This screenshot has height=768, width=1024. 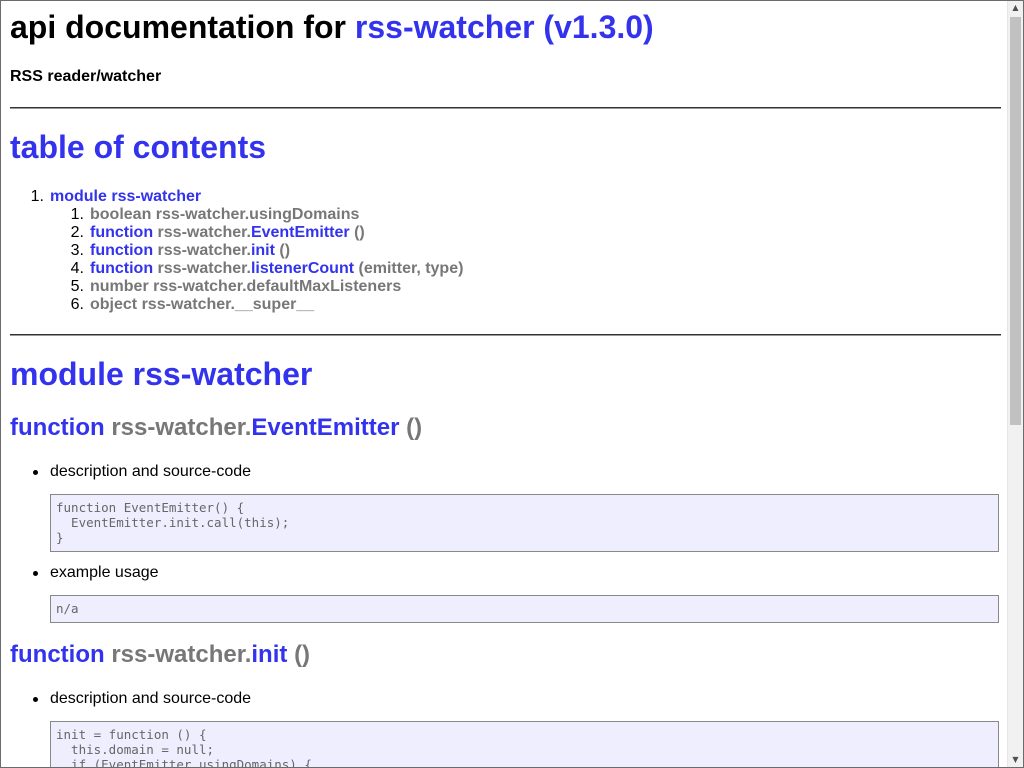 I want to click on function-name-link: init, so click(x=269, y=654).